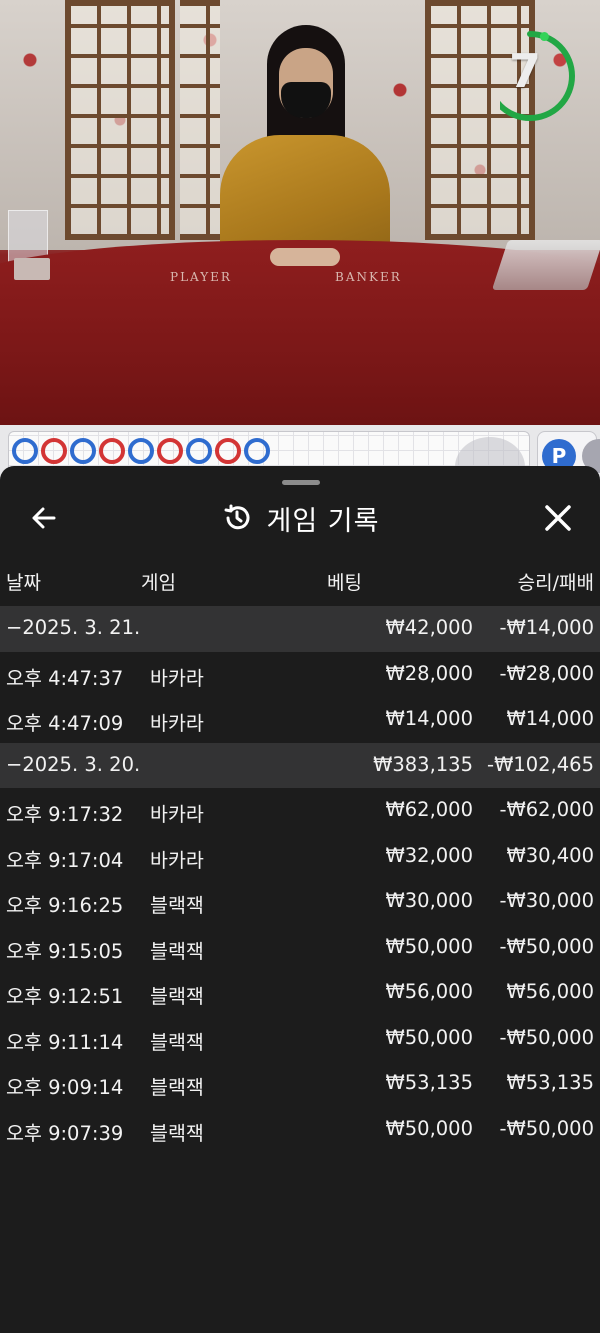  Describe the element at coordinates (300, 993) in the screenshot. I see `history-row: 오후 9:12:51 블랙잭 ₩56,000 ₩56,000` at that location.